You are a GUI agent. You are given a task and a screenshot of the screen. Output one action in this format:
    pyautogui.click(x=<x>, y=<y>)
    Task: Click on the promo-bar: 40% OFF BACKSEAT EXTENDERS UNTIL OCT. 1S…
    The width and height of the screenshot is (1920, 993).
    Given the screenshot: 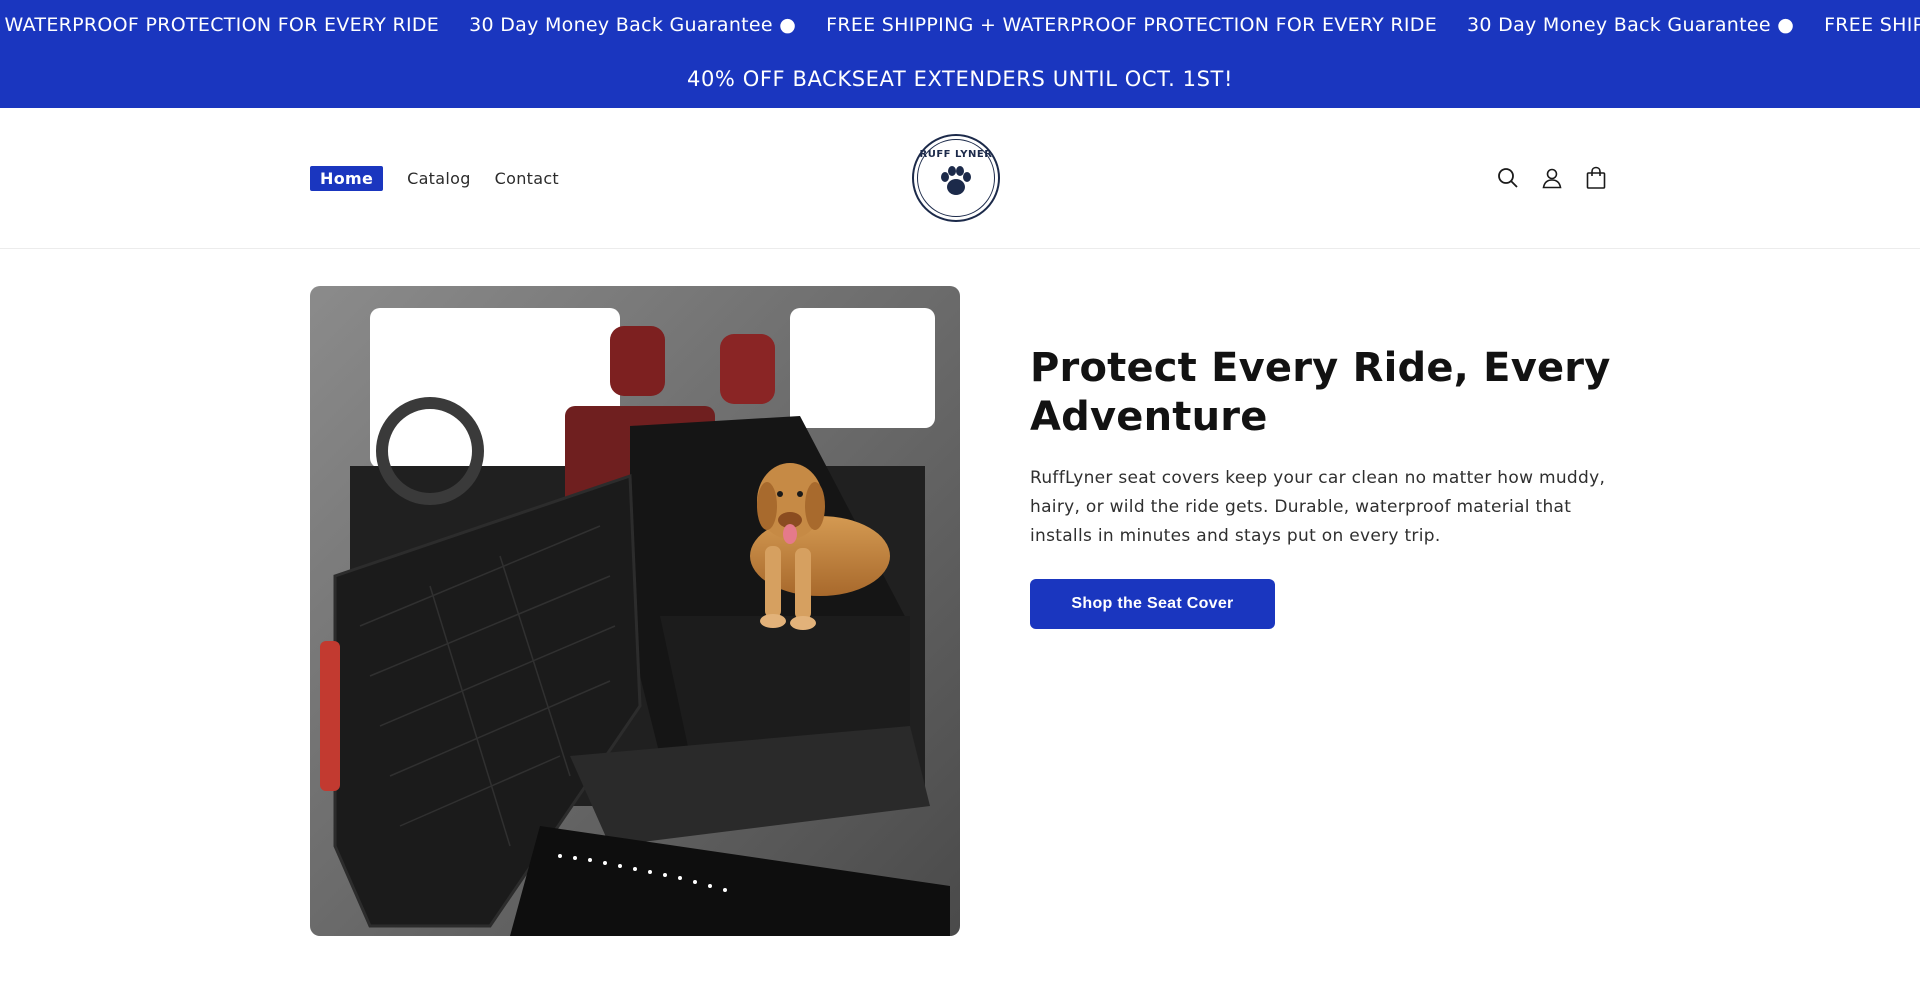 What is the action you would take?
    pyautogui.click(x=960, y=79)
    